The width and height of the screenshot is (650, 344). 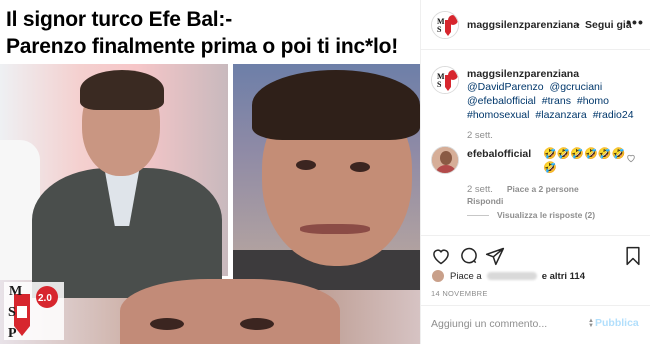 I want to click on person-left-hair, so click(x=122, y=90).